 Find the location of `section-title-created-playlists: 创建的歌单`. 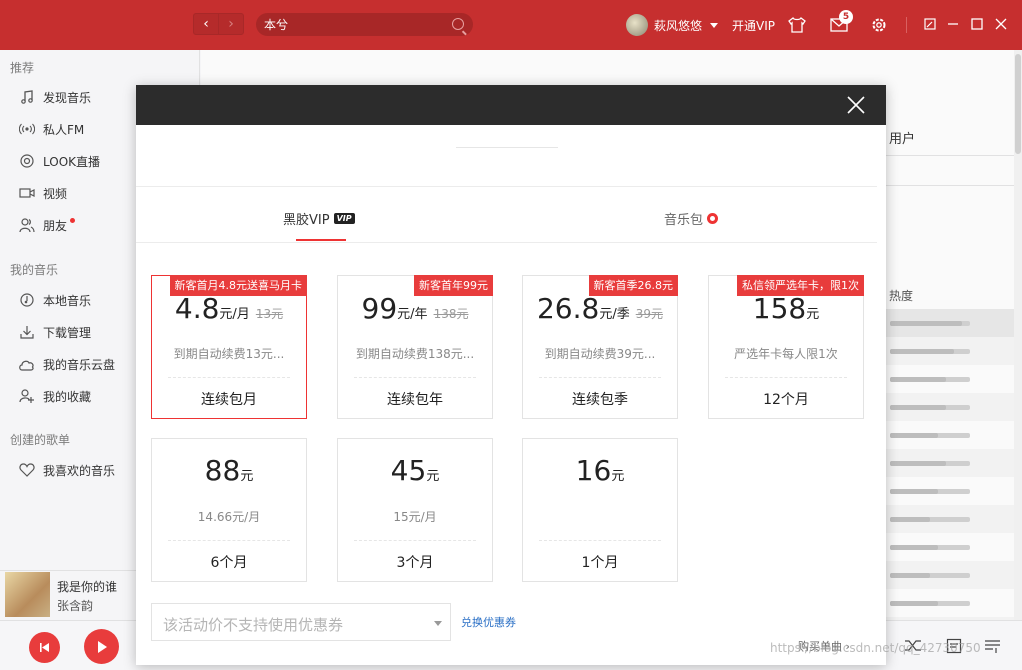

section-title-created-playlists: 创建的歌单 is located at coordinates (40, 440).